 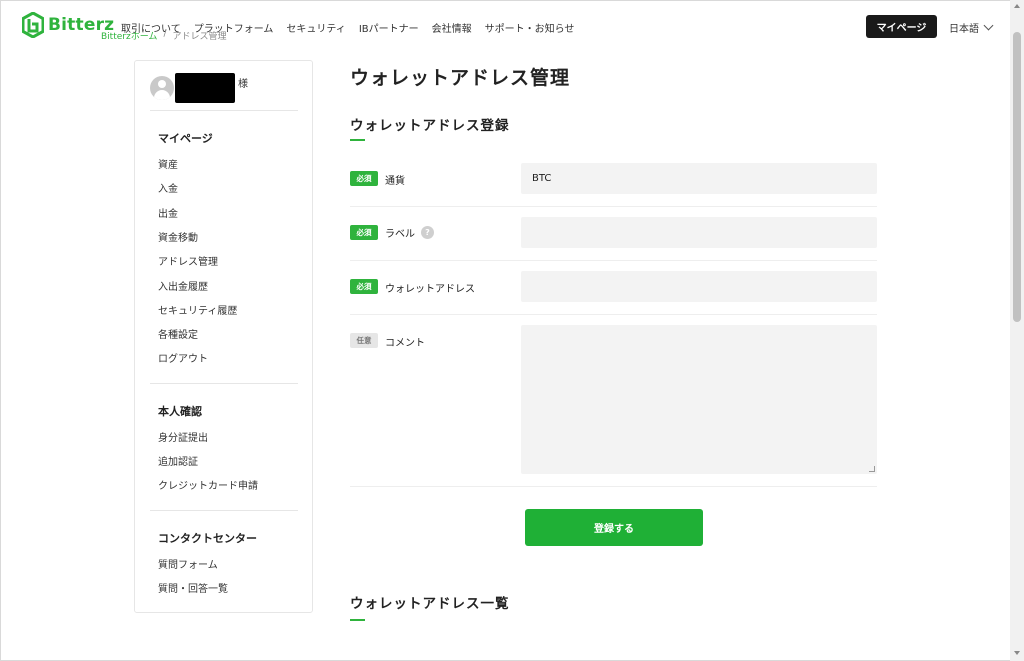 What do you see at coordinates (364, 340) in the screenshot?
I see `optional-badge: 任意` at bounding box center [364, 340].